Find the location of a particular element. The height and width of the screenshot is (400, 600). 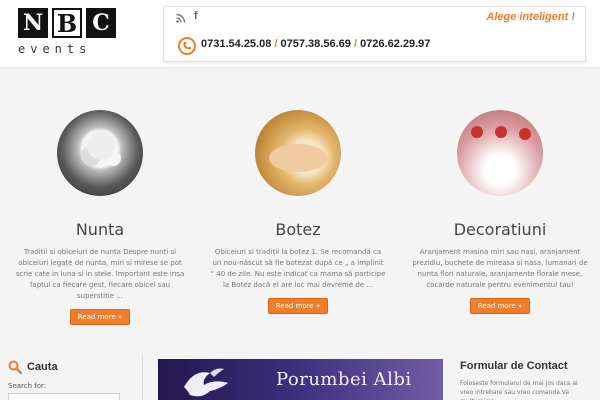

search-widget-title: Cauta is located at coordinates (33, 367).